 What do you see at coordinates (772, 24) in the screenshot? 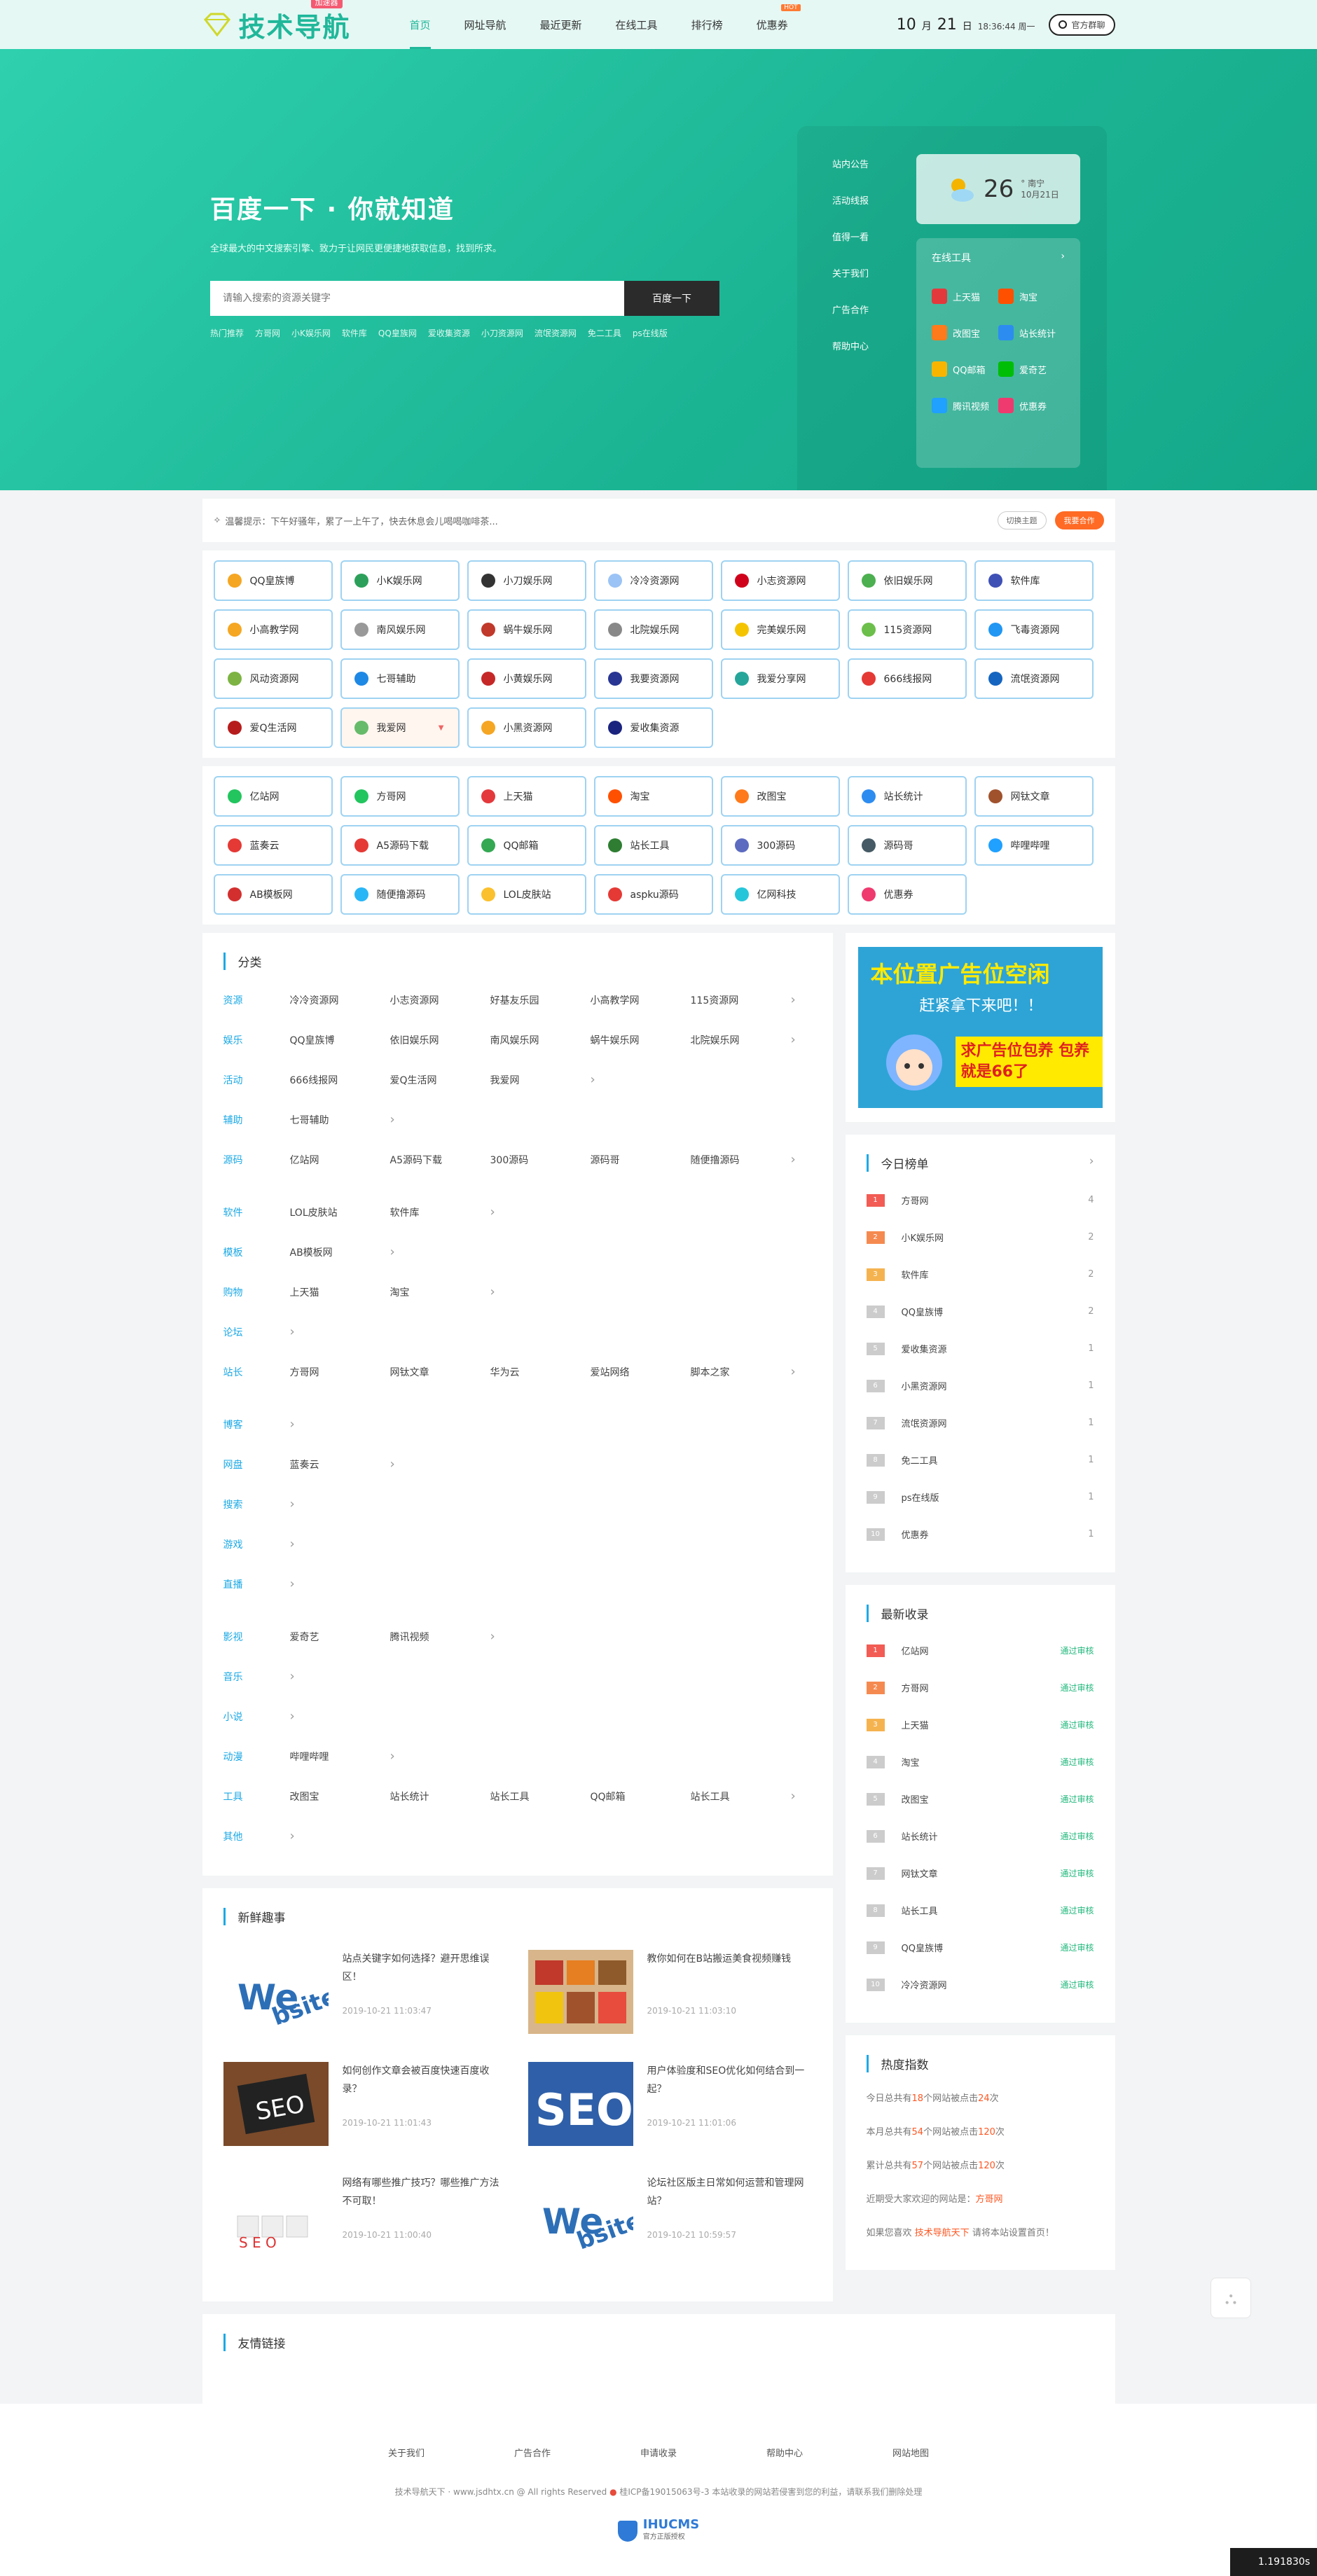
I see `nav-item-5: 优惠券 HOT` at bounding box center [772, 24].